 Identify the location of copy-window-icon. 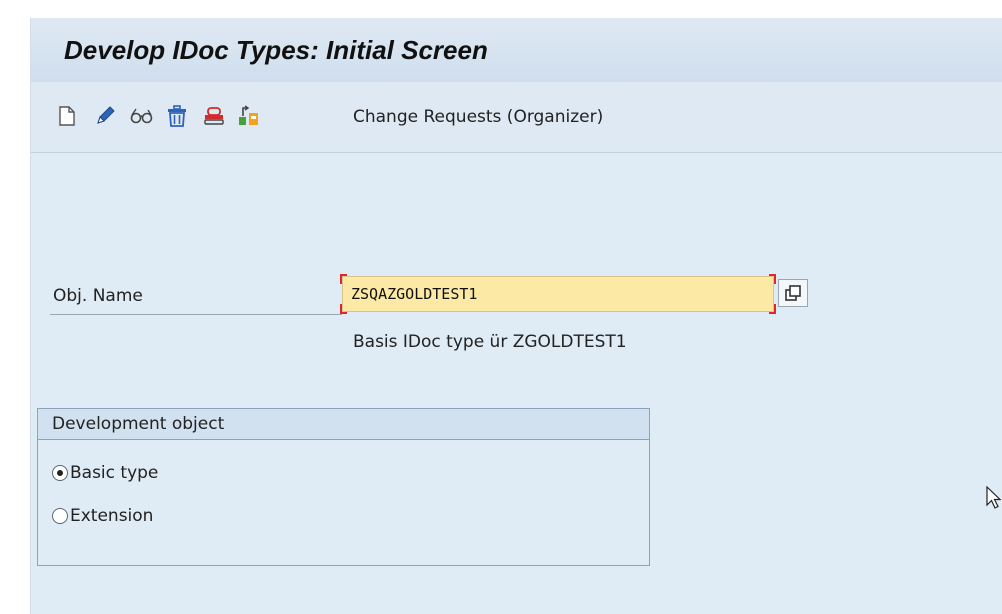
(793, 293).